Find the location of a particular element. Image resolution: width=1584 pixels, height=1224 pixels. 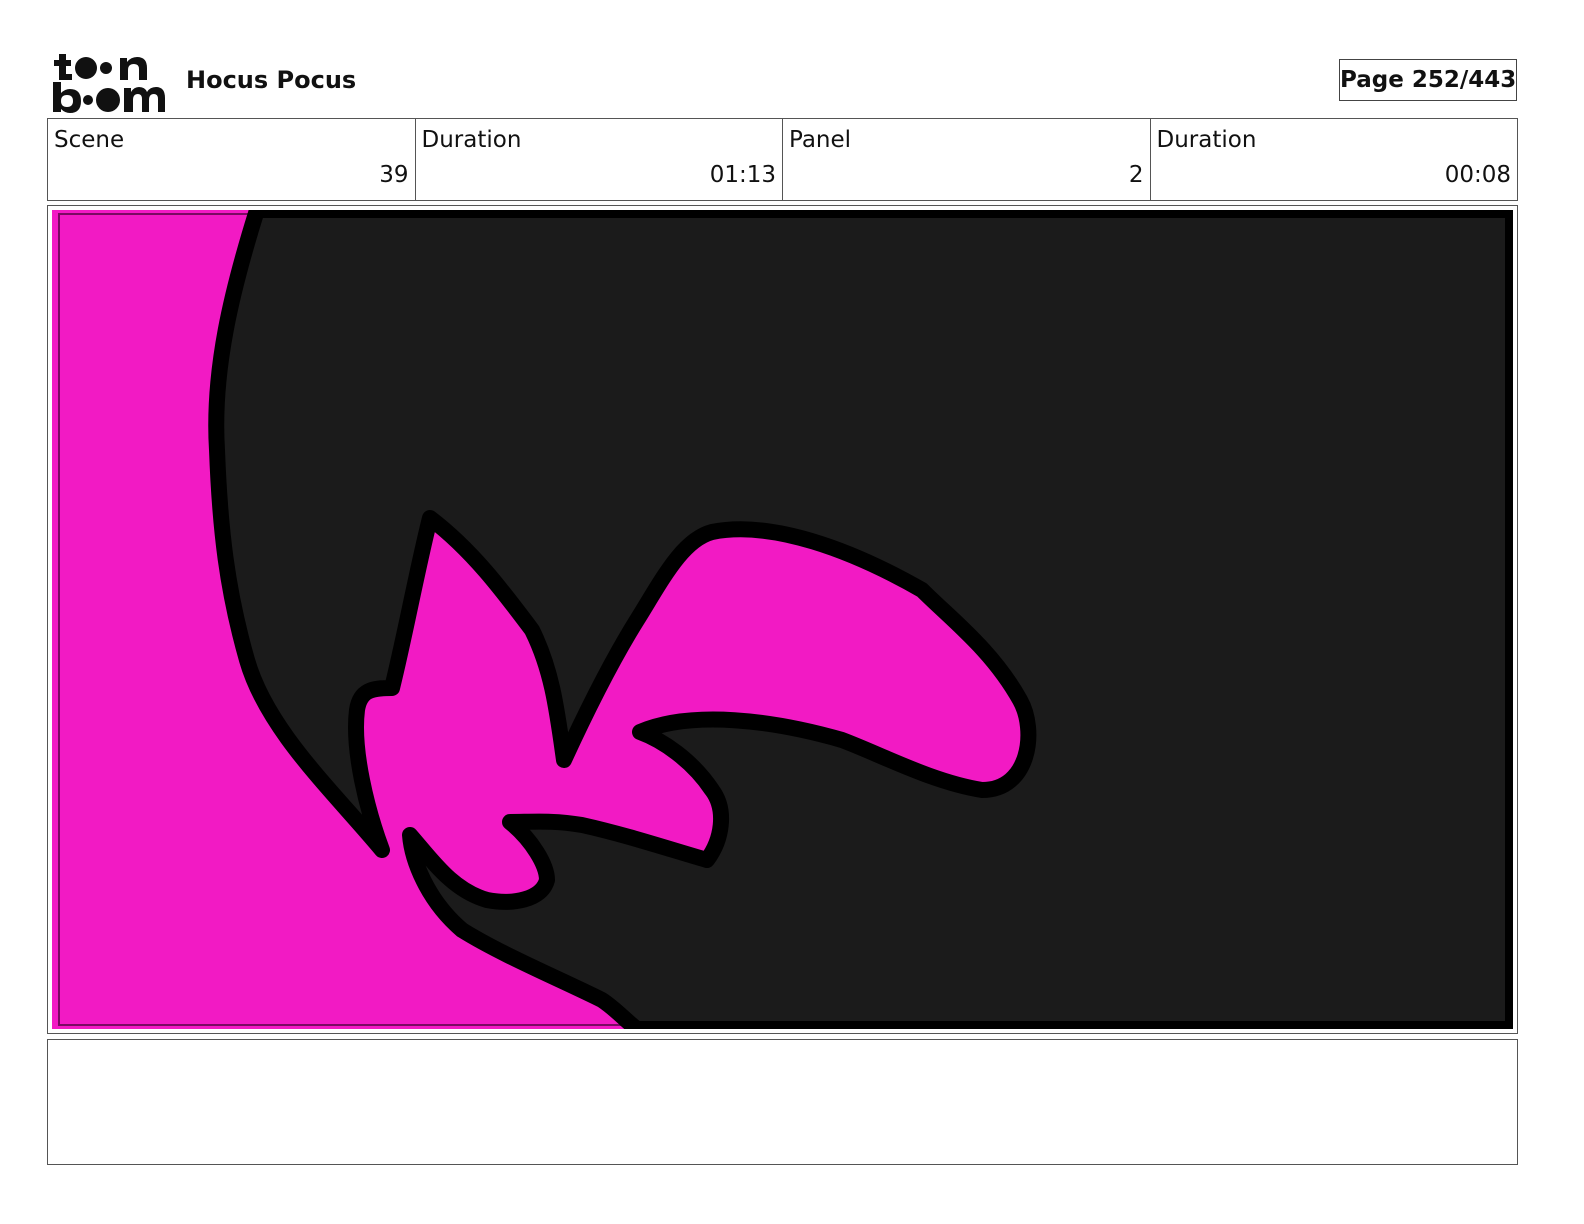

panel-duration-cell: Duration 00:08 is located at coordinates (1334, 159).